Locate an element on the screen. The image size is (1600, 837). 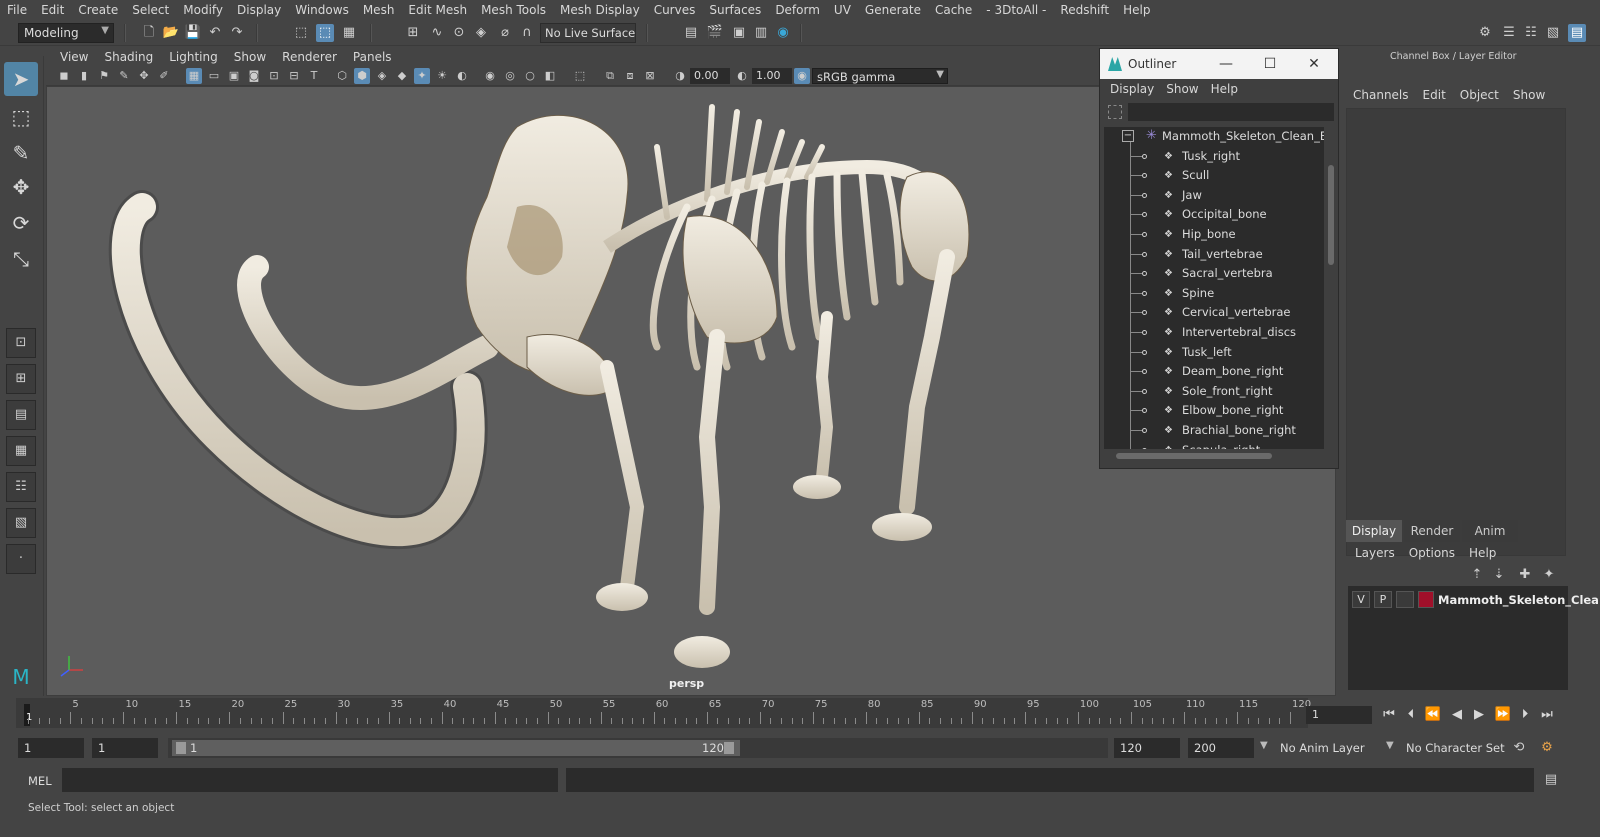
script-editor-icon: ▤ is located at coordinates (1551, 780).